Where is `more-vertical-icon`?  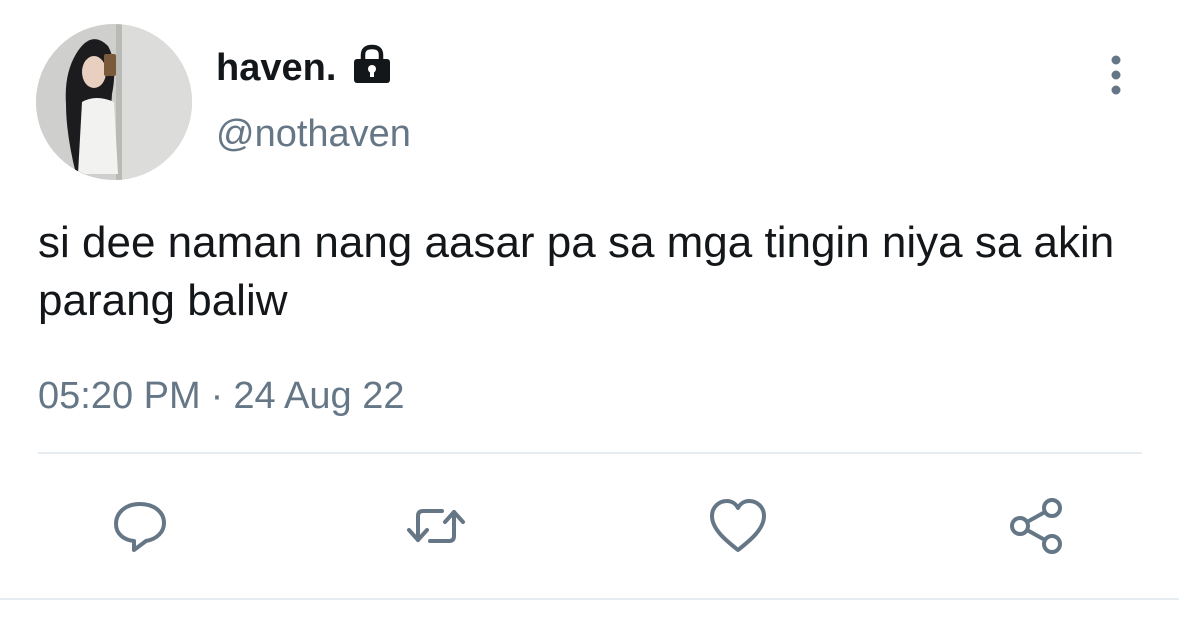 more-vertical-icon is located at coordinates (1116, 75).